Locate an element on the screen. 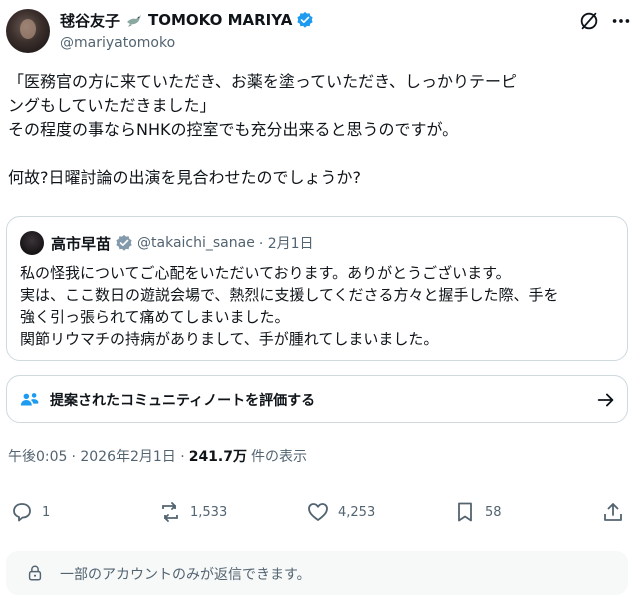  tweet-meta: 午後0:05 · 2026年2月1日 · 241.7万 件の表示 is located at coordinates (157, 456).